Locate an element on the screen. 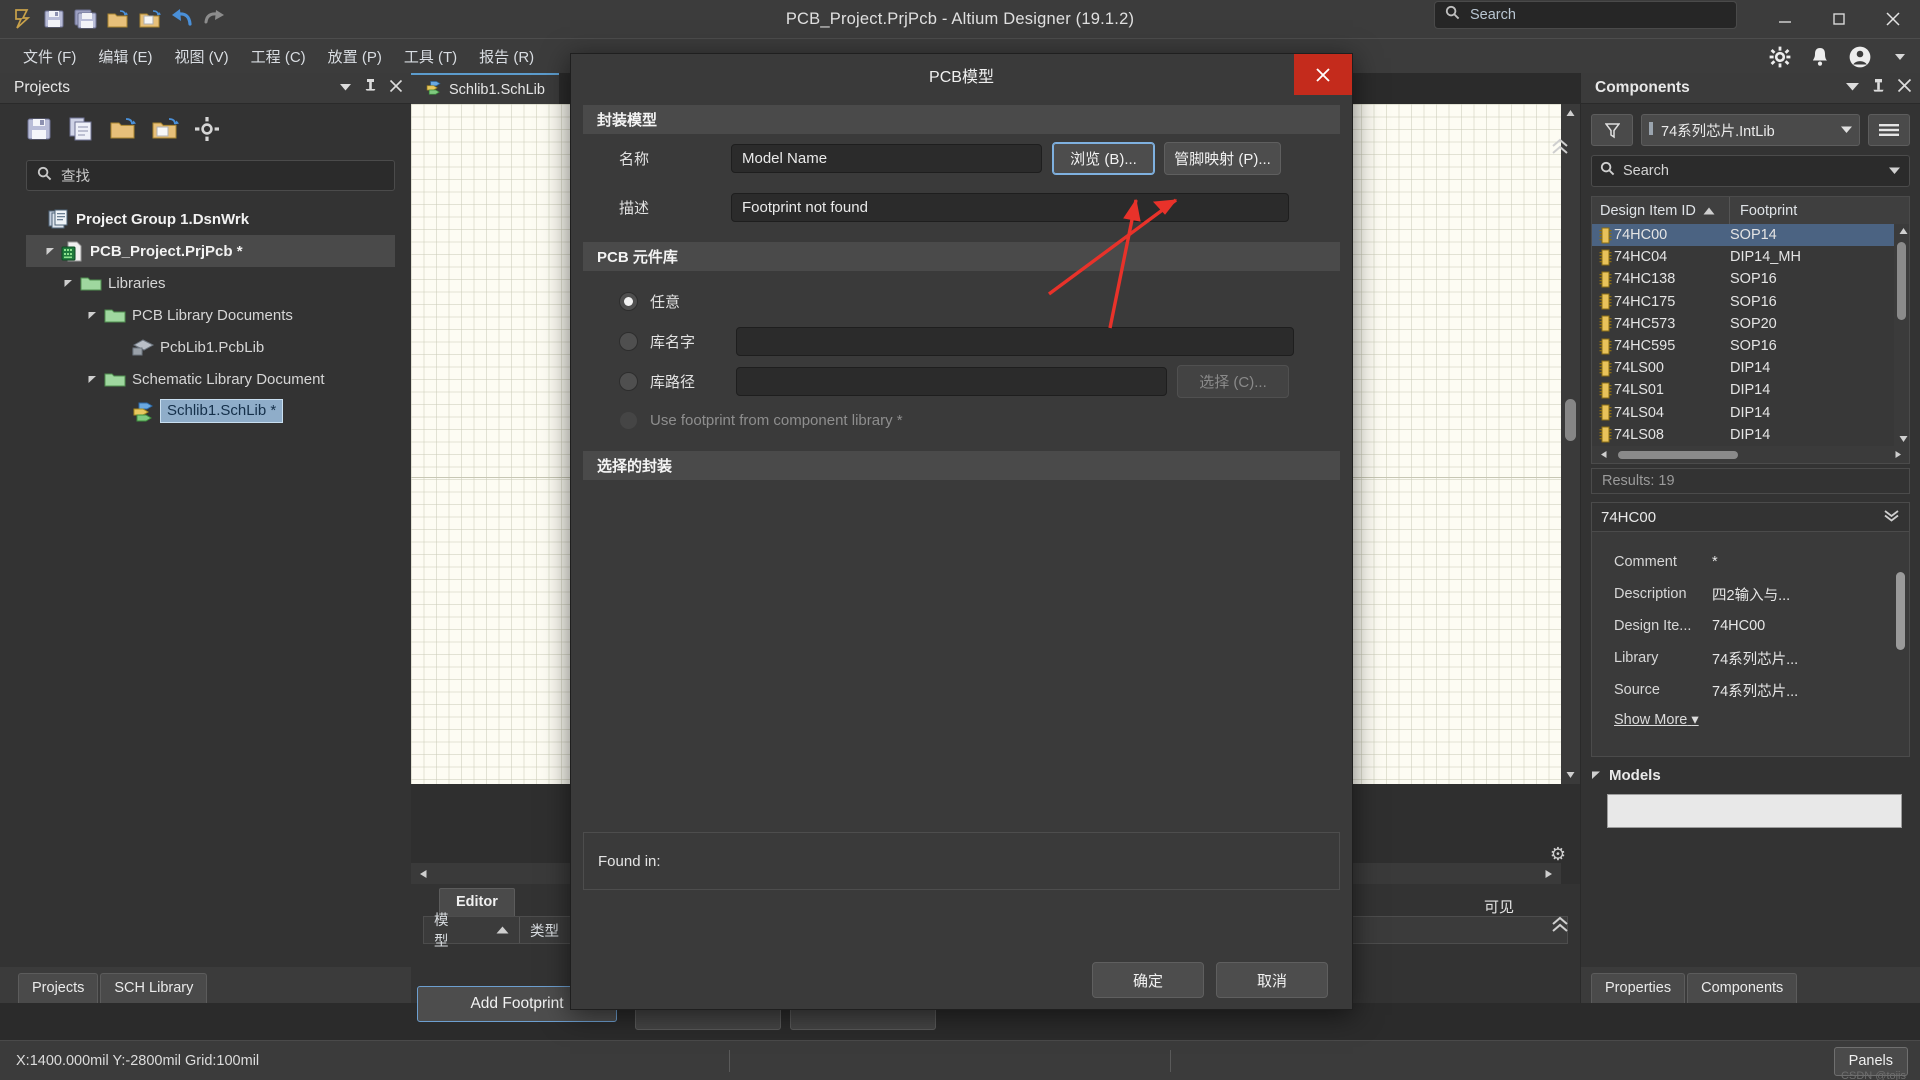 The width and height of the screenshot is (1920, 1080). detail-scrollbar is located at coordinates (1900, 643).